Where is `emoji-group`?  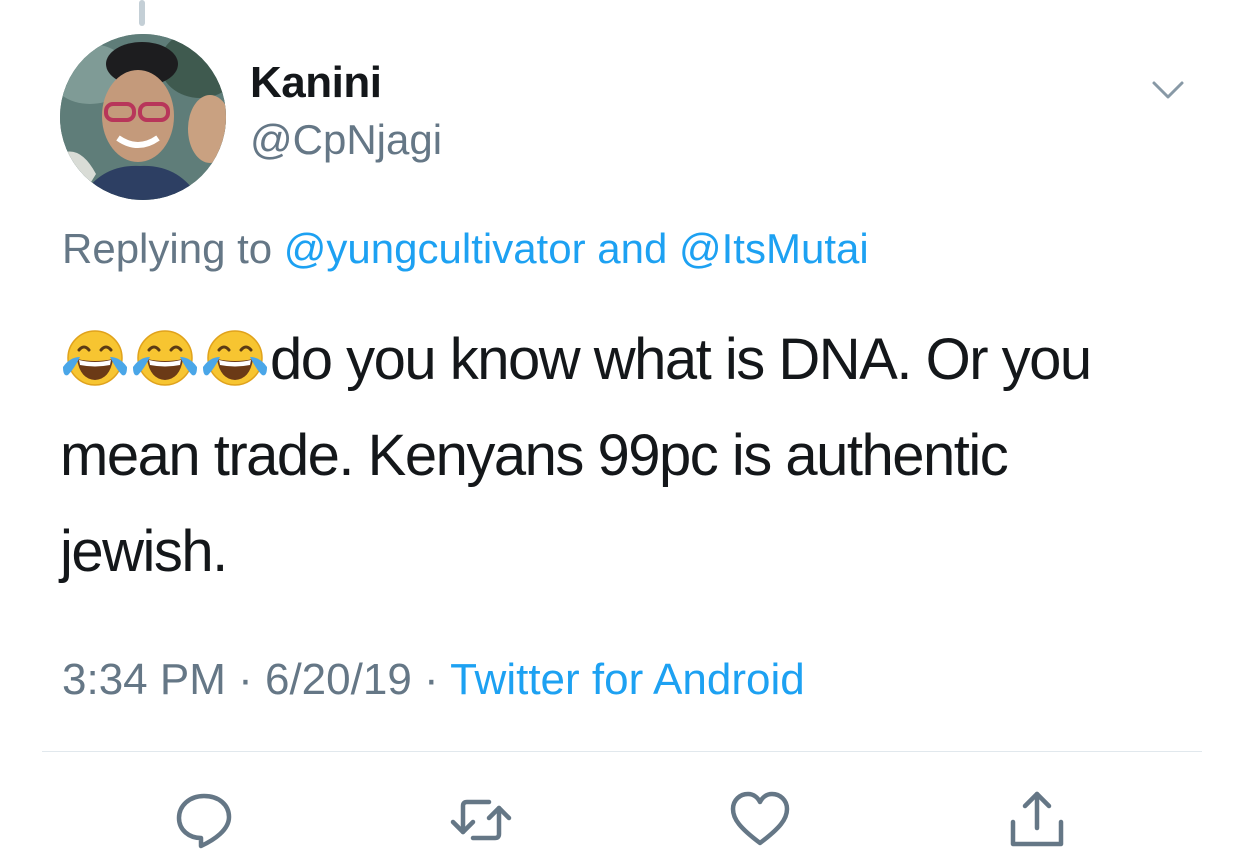
emoji-group is located at coordinates (165, 359).